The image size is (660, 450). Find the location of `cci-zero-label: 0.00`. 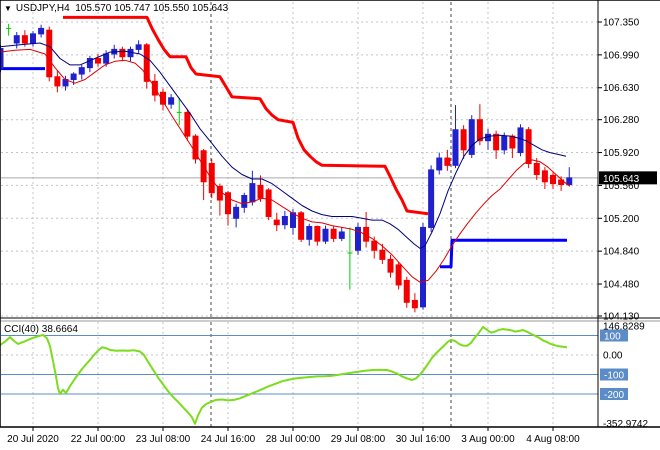

cci-zero-label: 0.00 is located at coordinates (613, 356).